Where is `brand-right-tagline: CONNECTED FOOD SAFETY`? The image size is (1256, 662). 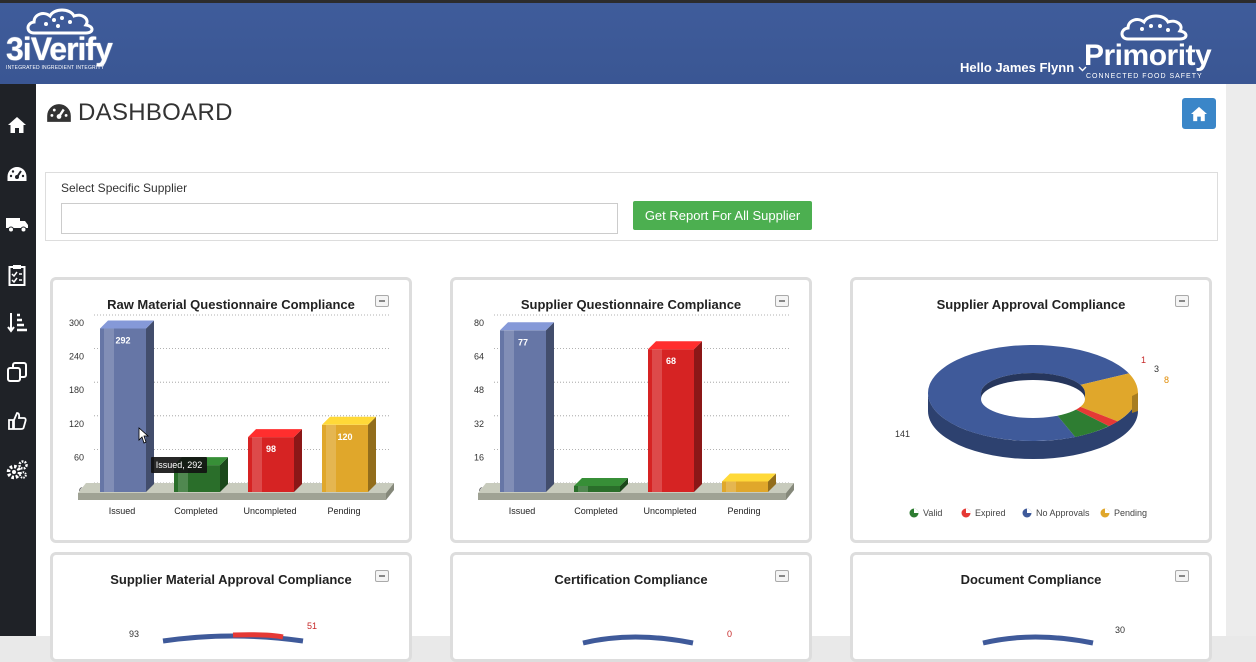 brand-right-tagline: CONNECTED FOOD SAFETY is located at coordinates (1144, 76).